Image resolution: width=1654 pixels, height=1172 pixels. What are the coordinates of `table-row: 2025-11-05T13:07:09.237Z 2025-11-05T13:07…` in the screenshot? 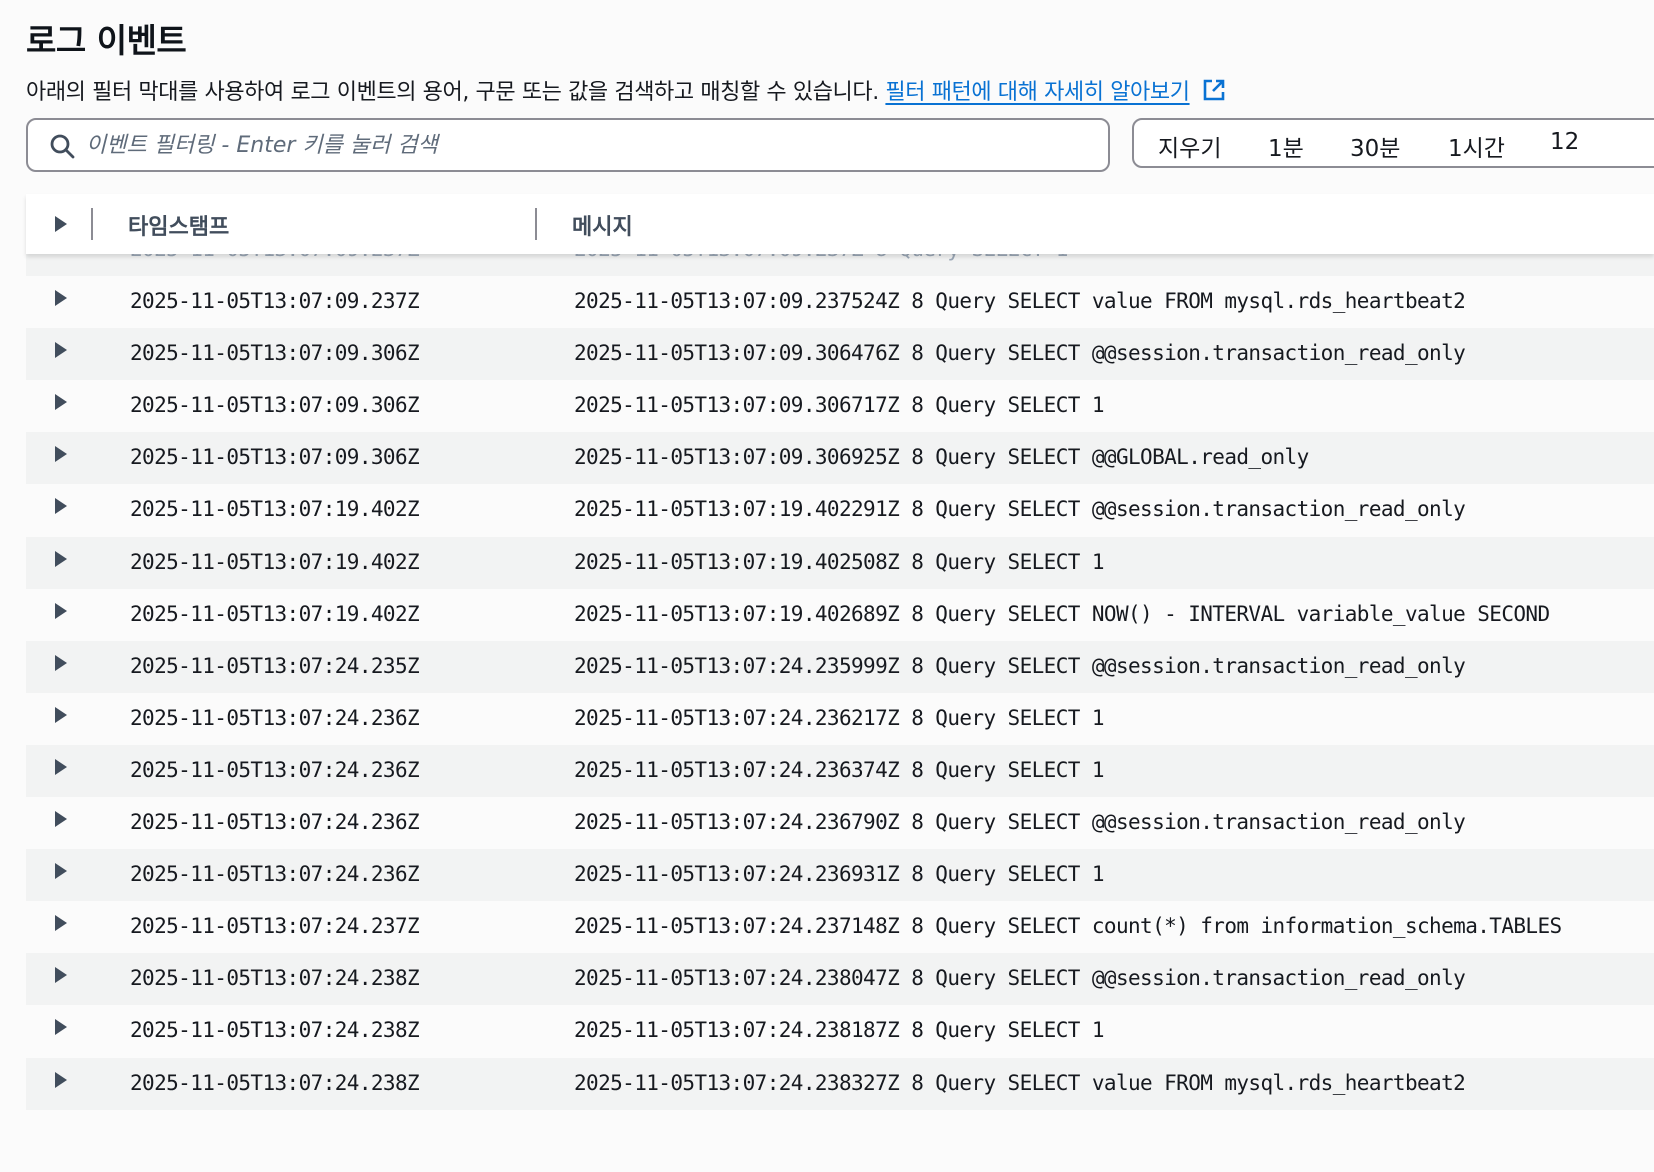 It's located at (840, 302).